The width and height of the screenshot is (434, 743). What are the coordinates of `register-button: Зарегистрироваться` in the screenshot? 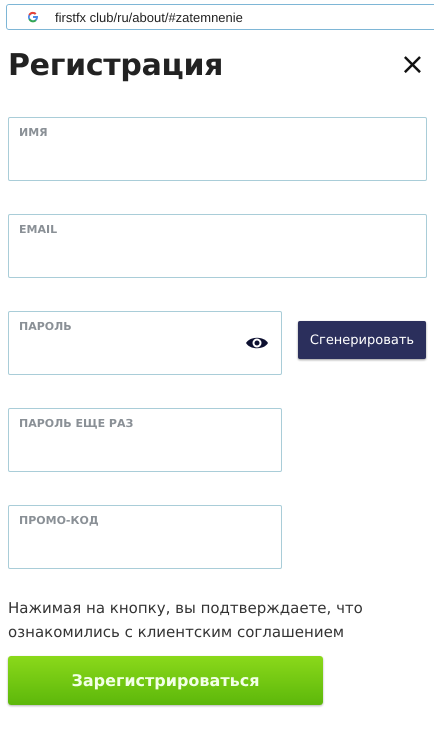 It's located at (165, 680).